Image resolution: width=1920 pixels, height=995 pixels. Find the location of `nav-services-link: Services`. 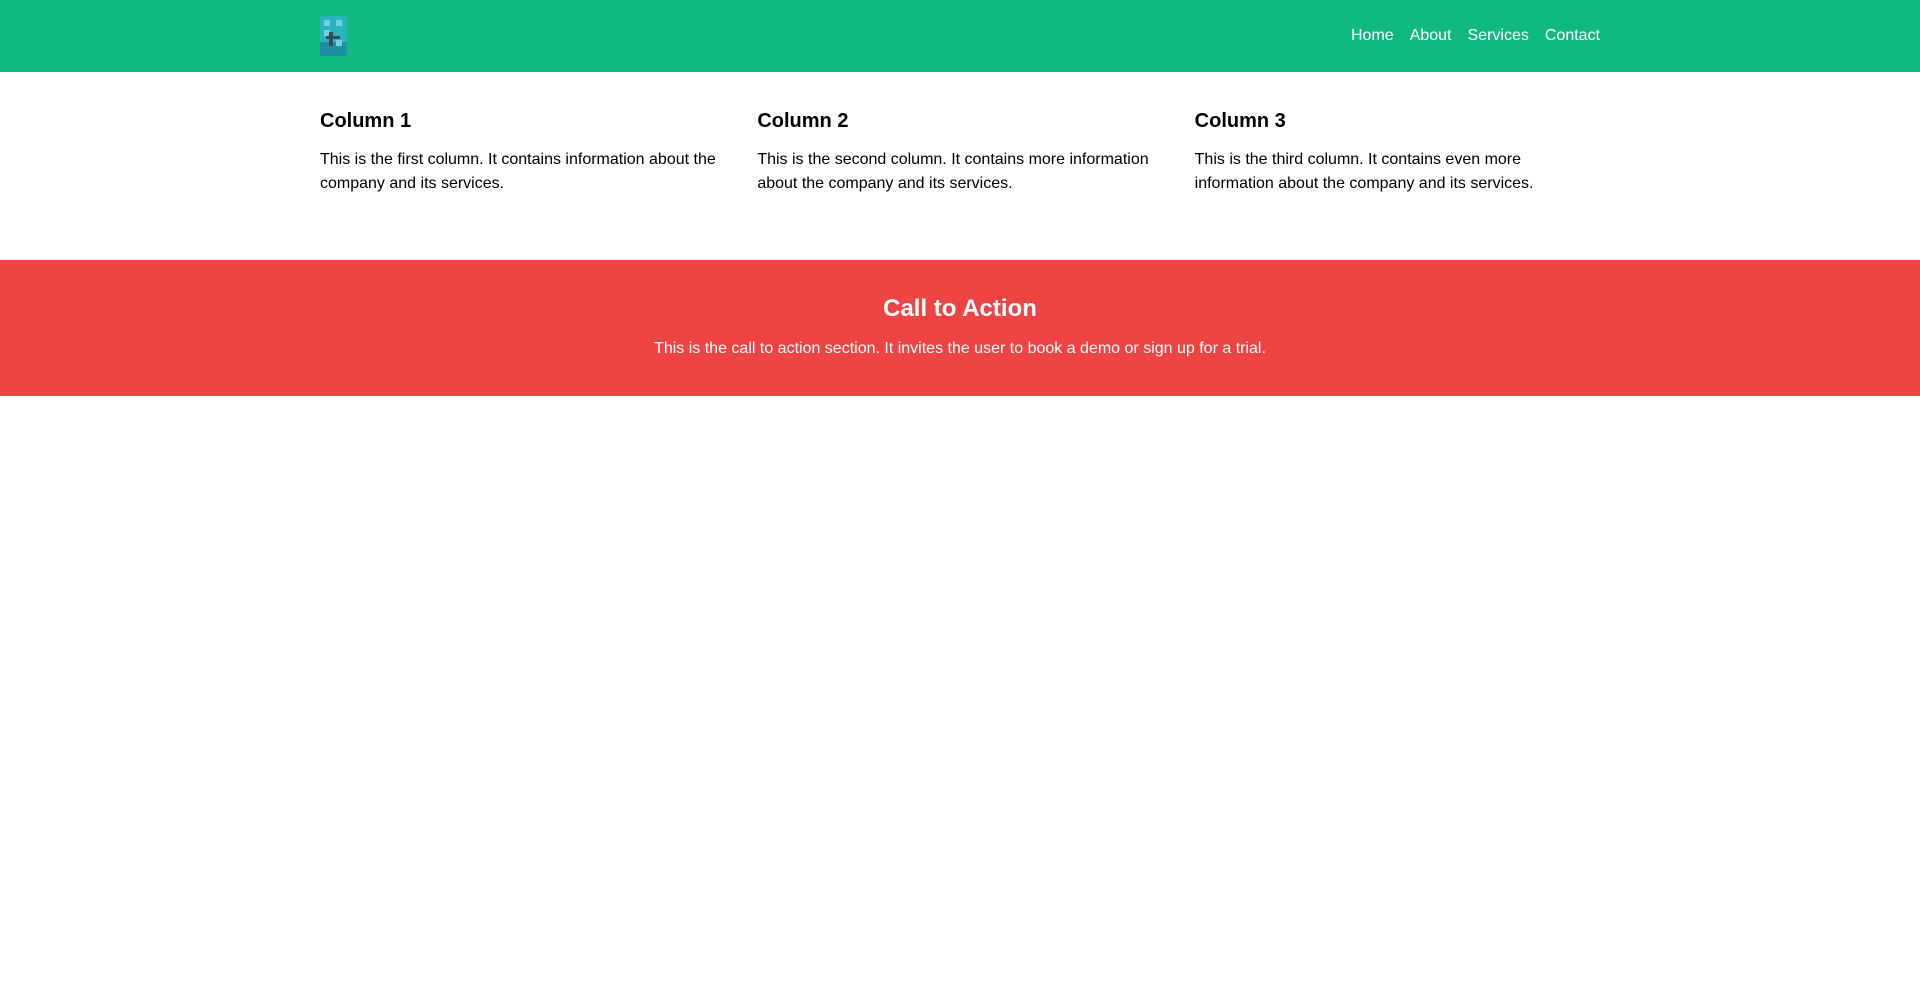

nav-services-link: Services is located at coordinates (1498, 36).